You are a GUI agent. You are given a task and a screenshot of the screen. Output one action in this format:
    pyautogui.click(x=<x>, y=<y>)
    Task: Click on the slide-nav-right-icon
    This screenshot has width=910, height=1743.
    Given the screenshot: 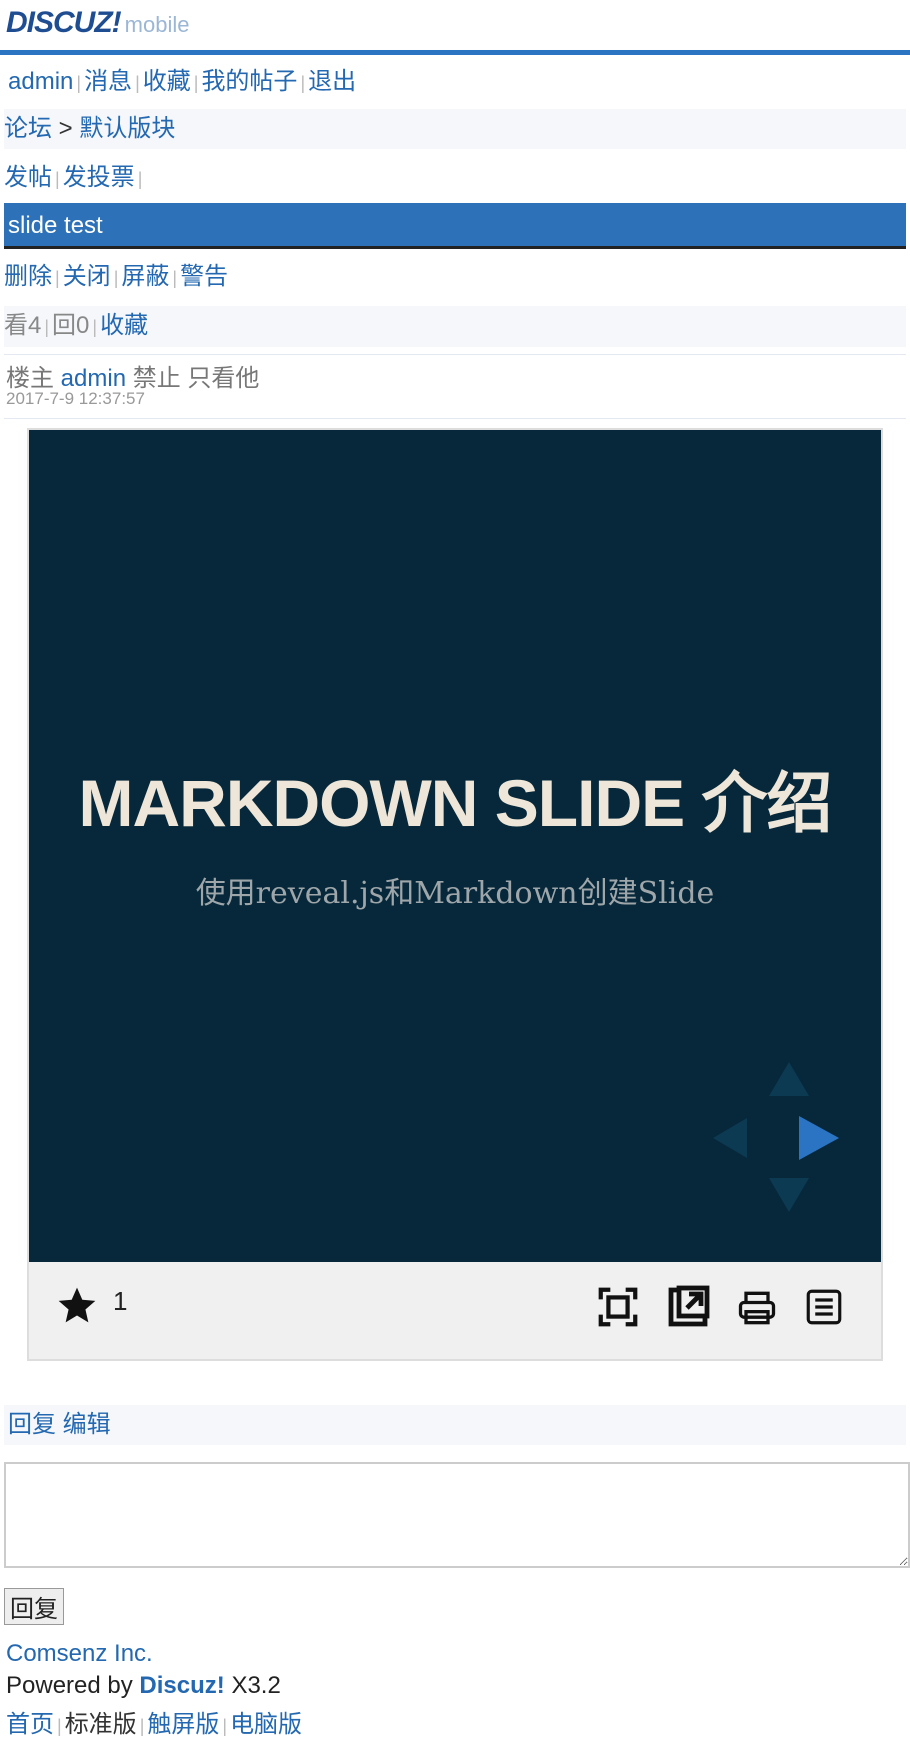 What is the action you would take?
    pyautogui.click(x=819, y=1138)
    